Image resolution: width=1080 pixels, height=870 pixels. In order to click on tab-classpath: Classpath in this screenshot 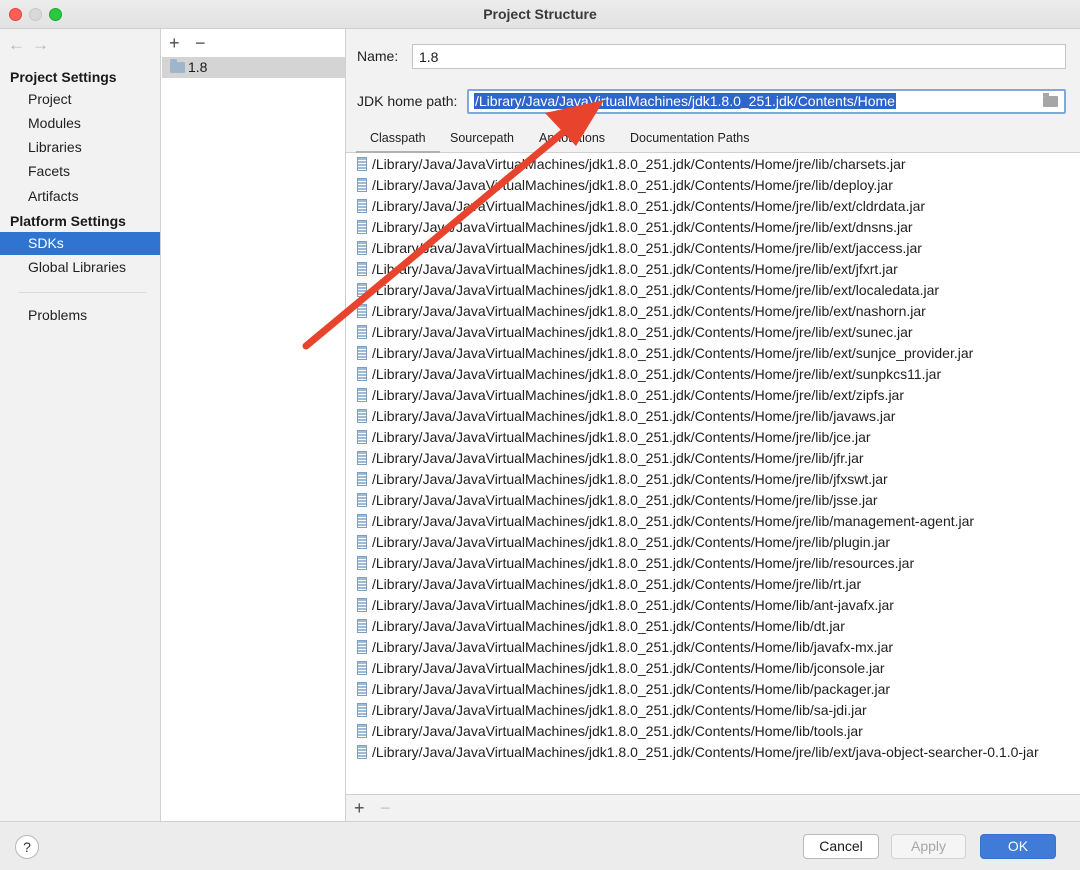, I will do `click(398, 142)`.